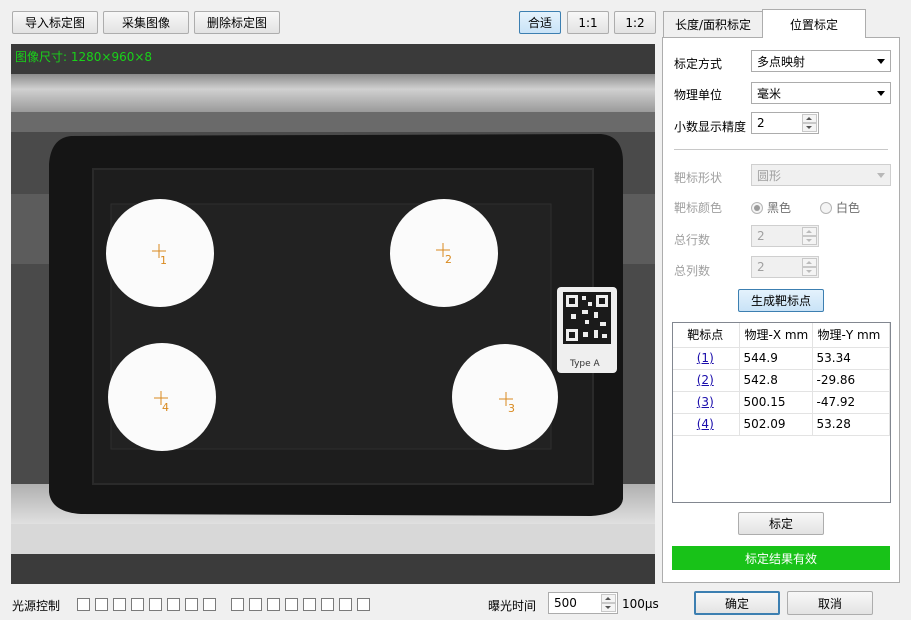 The height and width of the screenshot is (620, 911). I want to click on precision-value: 2, so click(761, 123).